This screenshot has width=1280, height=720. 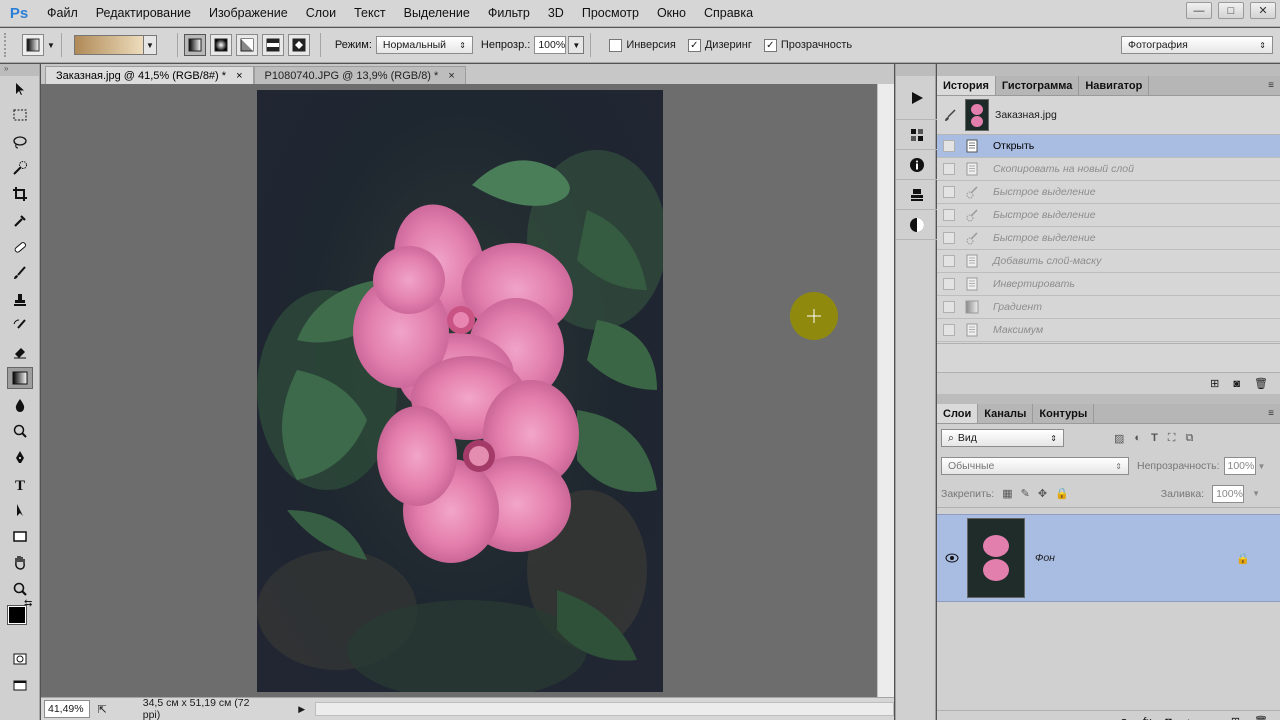 I want to click on preset-chevron-down-icon: ▼, so click(x=51, y=45).